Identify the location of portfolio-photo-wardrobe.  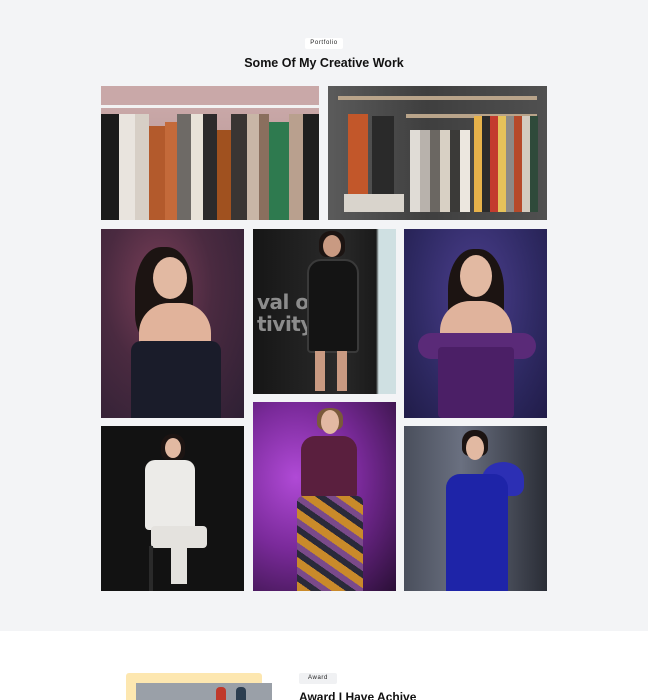
(437, 153).